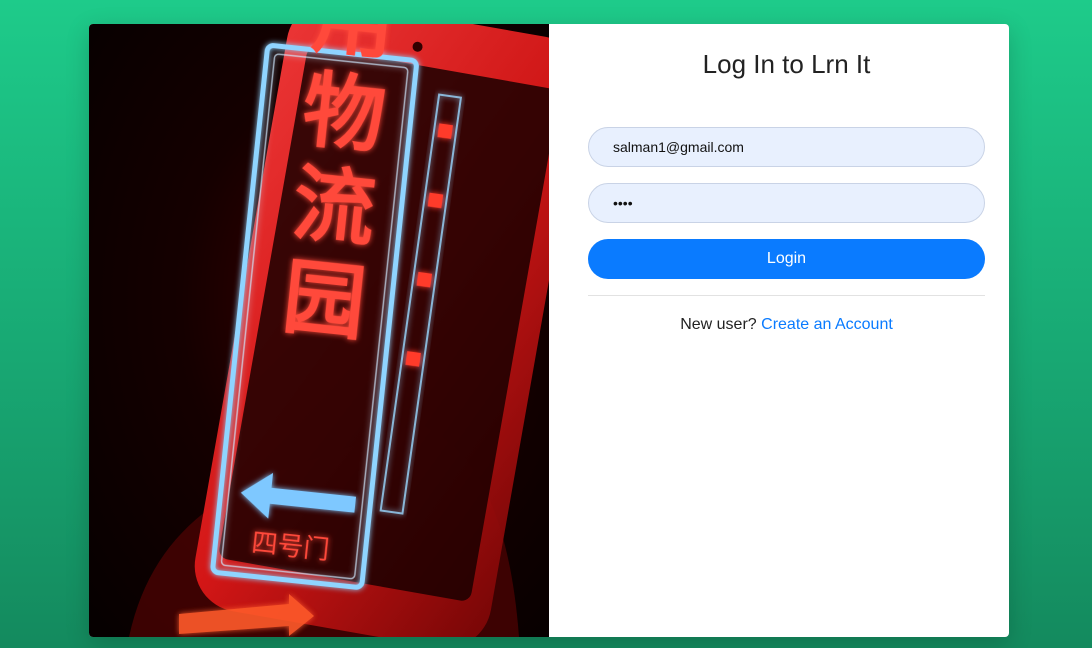 This screenshot has width=1092, height=648. What do you see at coordinates (786, 295) in the screenshot?
I see `divider` at bounding box center [786, 295].